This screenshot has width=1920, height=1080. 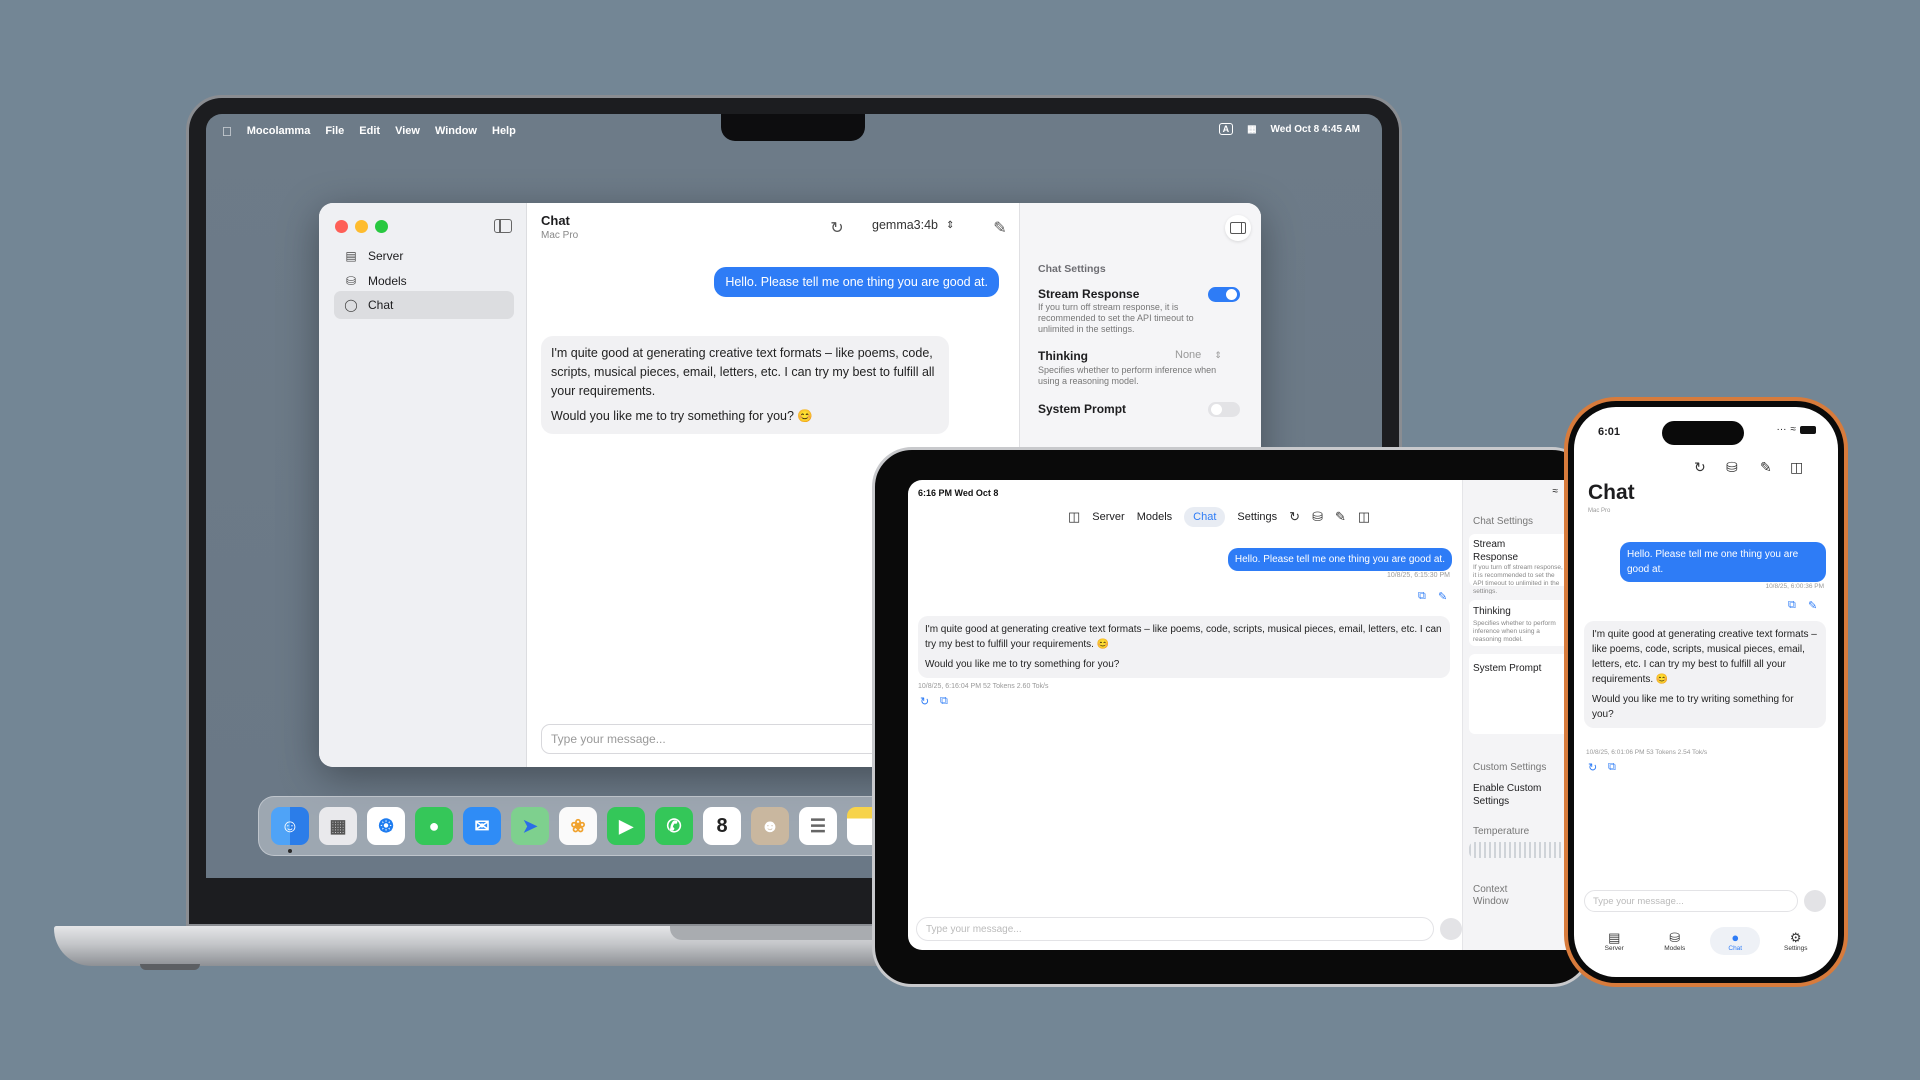 What do you see at coordinates (1510, 767) in the screenshot?
I see `custom-settings-title: Custom Settings` at bounding box center [1510, 767].